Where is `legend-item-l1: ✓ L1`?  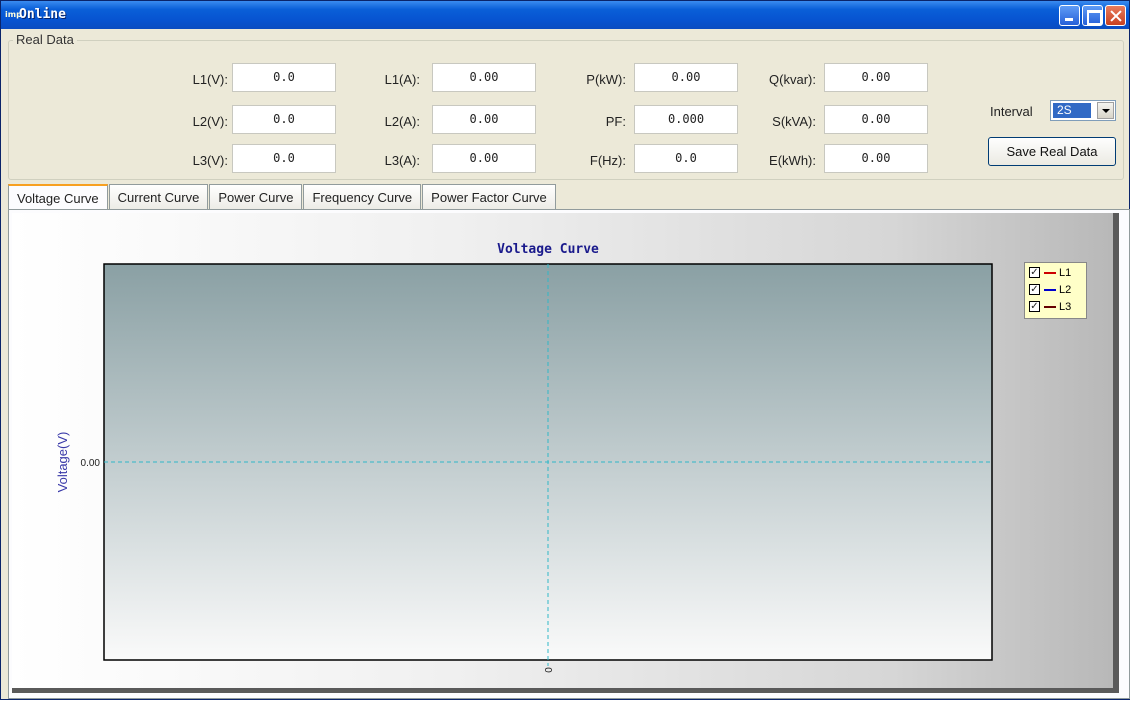 legend-item-l1: ✓ L1 is located at coordinates (1050, 272).